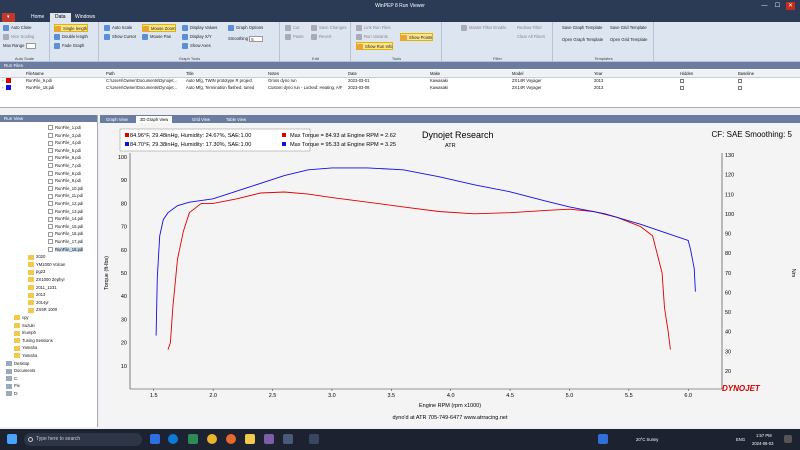 The height and width of the screenshot is (450, 800). What do you see at coordinates (196, 46) in the screenshot?
I see `show-axes-button: Show Axes` at bounding box center [196, 46].